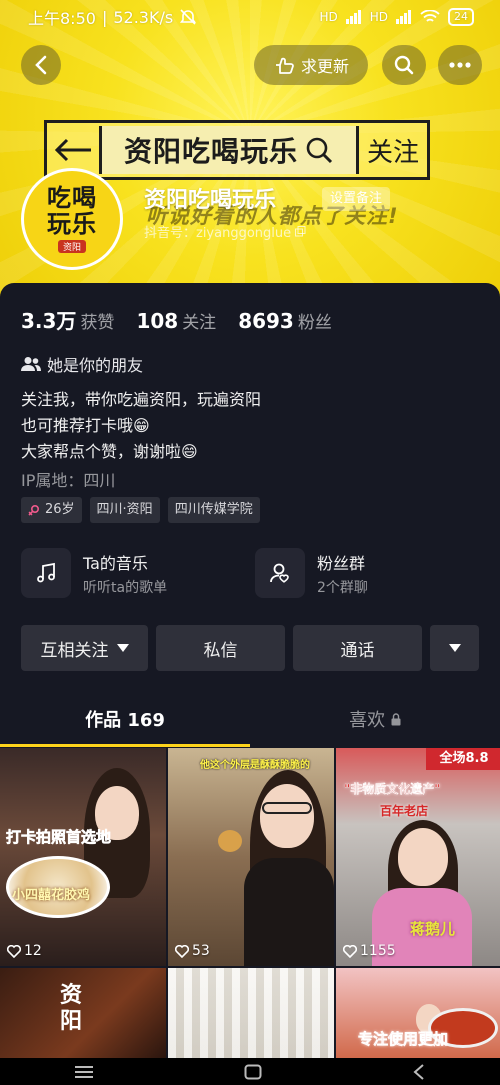  I want to click on group-user-icon, so click(280, 573).